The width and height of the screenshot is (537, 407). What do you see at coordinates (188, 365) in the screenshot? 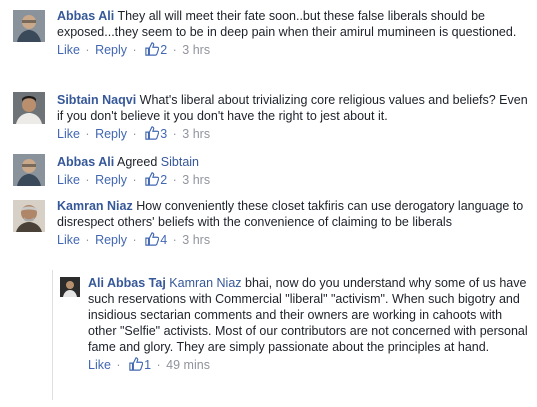
I see `timestamp: 49 mins` at bounding box center [188, 365].